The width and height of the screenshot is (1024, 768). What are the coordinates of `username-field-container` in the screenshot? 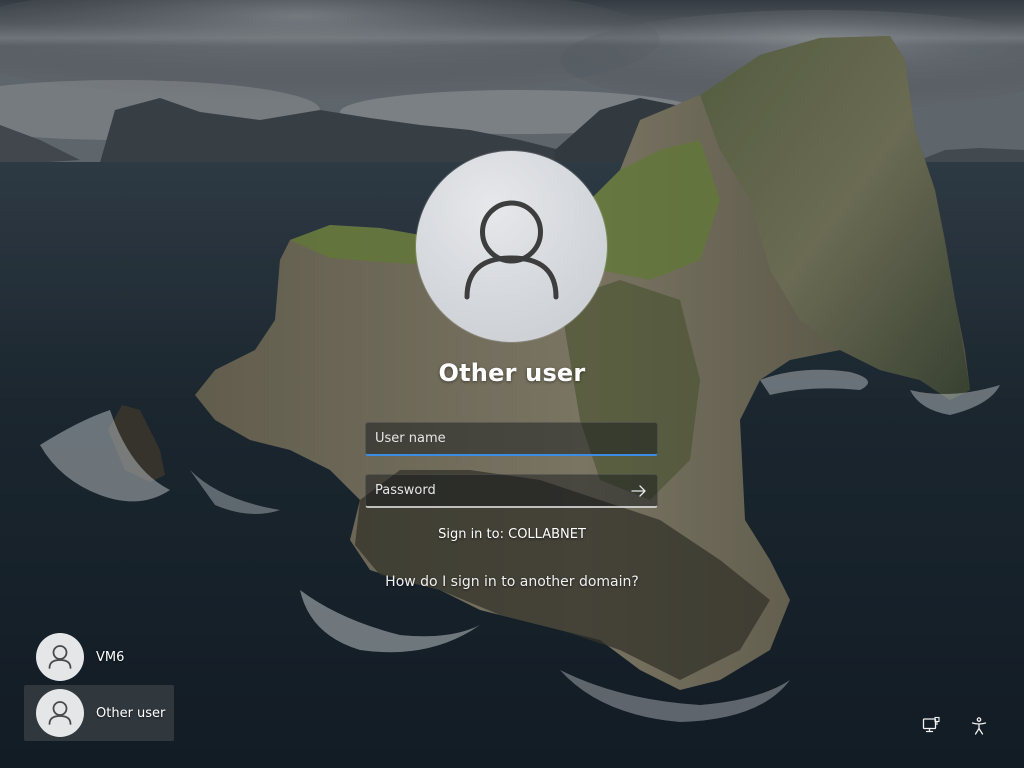 It's located at (511, 439).